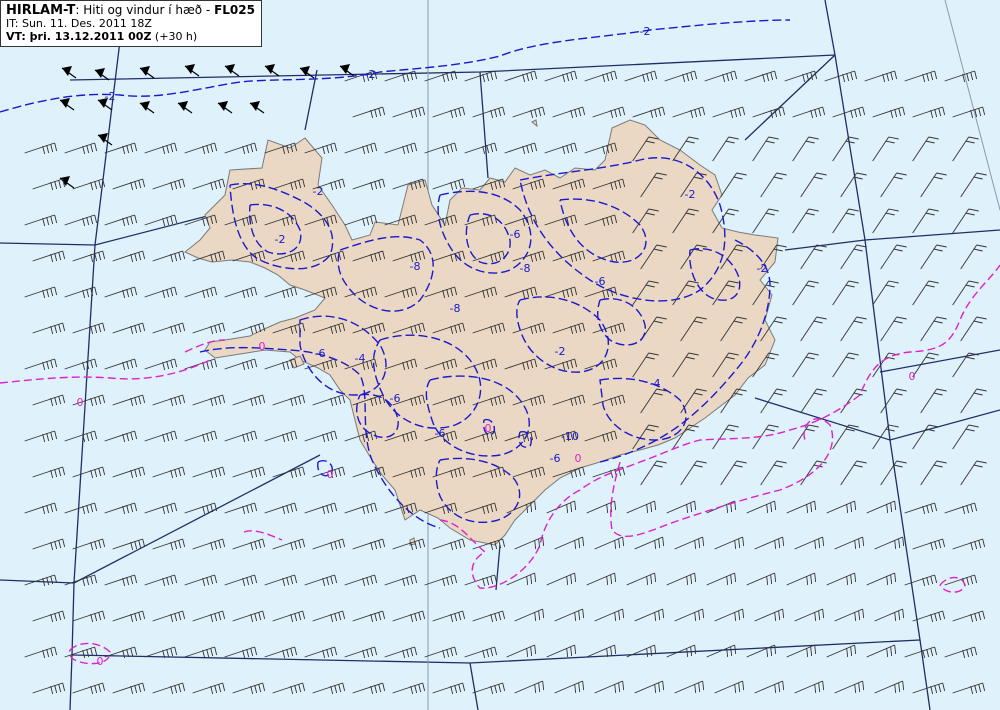 This screenshot has height=710, width=1000. I want to click on product-description: : Hiti og vindur í hæð -, so click(145, 10).